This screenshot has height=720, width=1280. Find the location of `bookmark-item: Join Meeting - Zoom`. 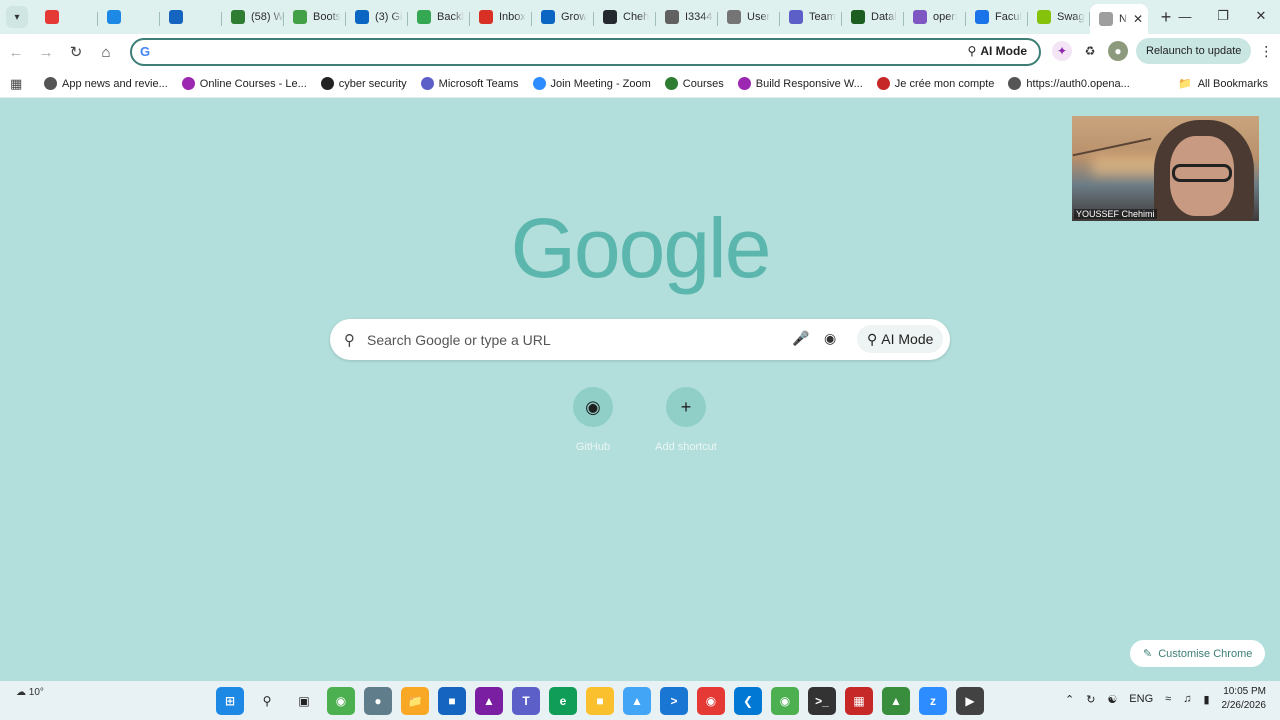

bookmark-item: Join Meeting - Zoom is located at coordinates (591, 83).